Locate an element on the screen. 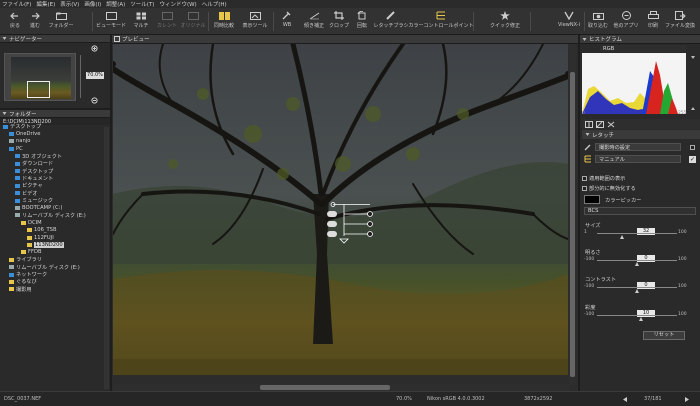 Image resolution: width=700 pixels, height=406 pixels. retouch-tab-icon is located at coordinates (600, 124).